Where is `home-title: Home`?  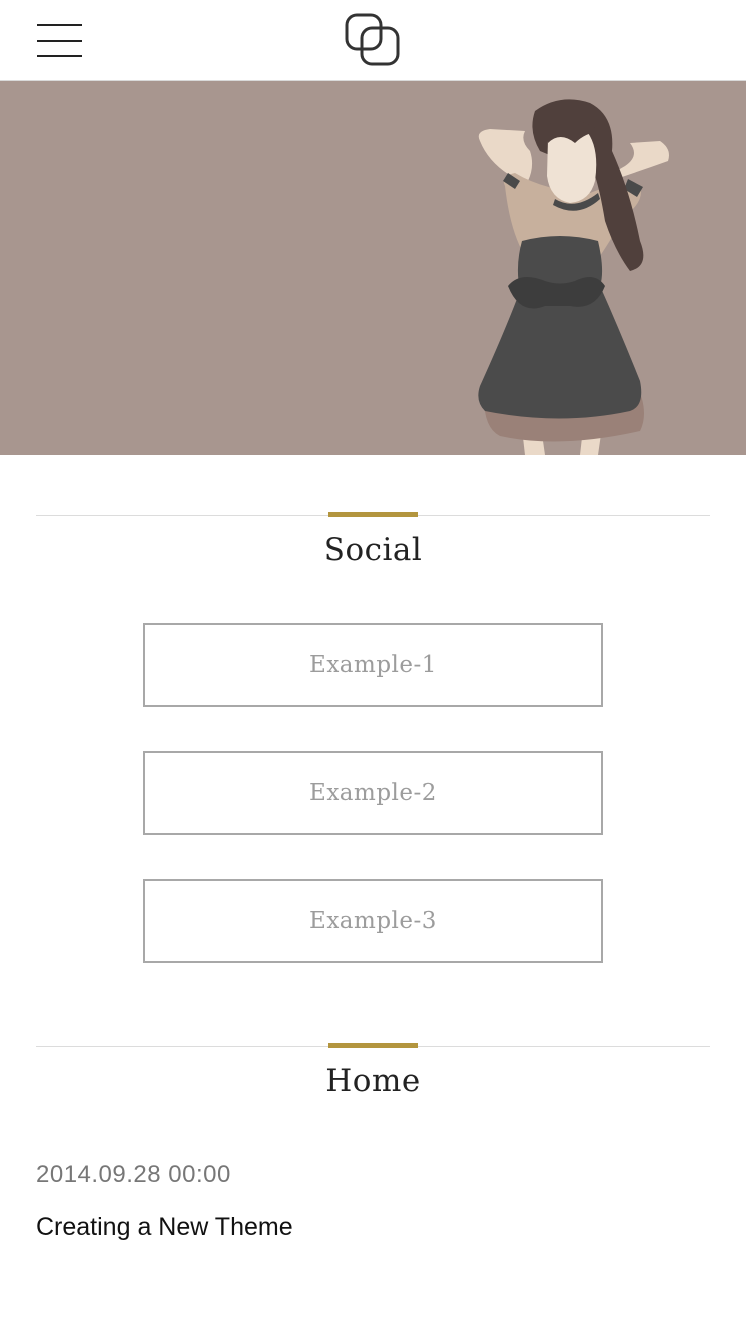 home-title: Home is located at coordinates (373, 1081).